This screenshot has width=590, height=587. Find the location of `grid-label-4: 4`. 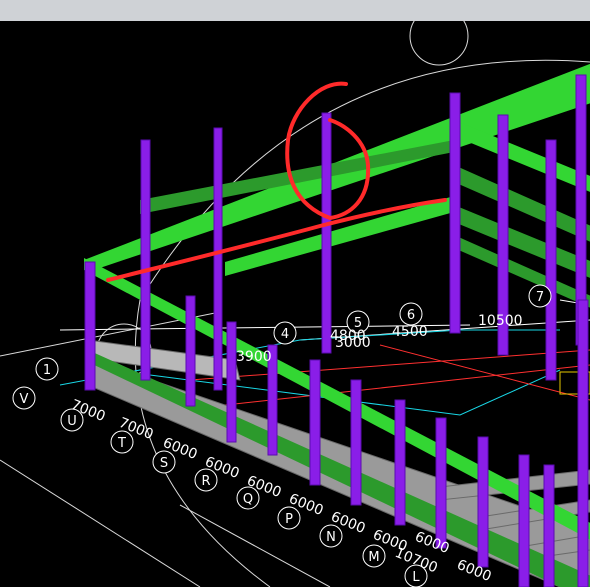

grid-label-4: 4 is located at coordinates (285, 334).